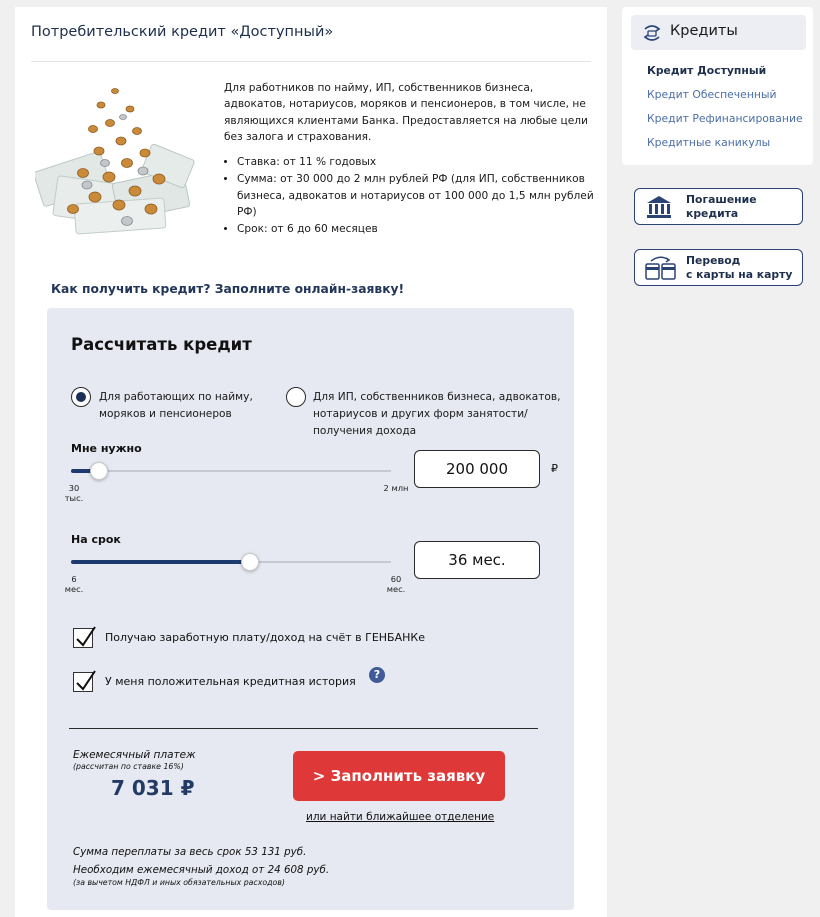 The width and height of the screenshot is (820, 917). I want to click on sidebar-link-credit-dostupny: Кредит Доступный, so click(706, 70).